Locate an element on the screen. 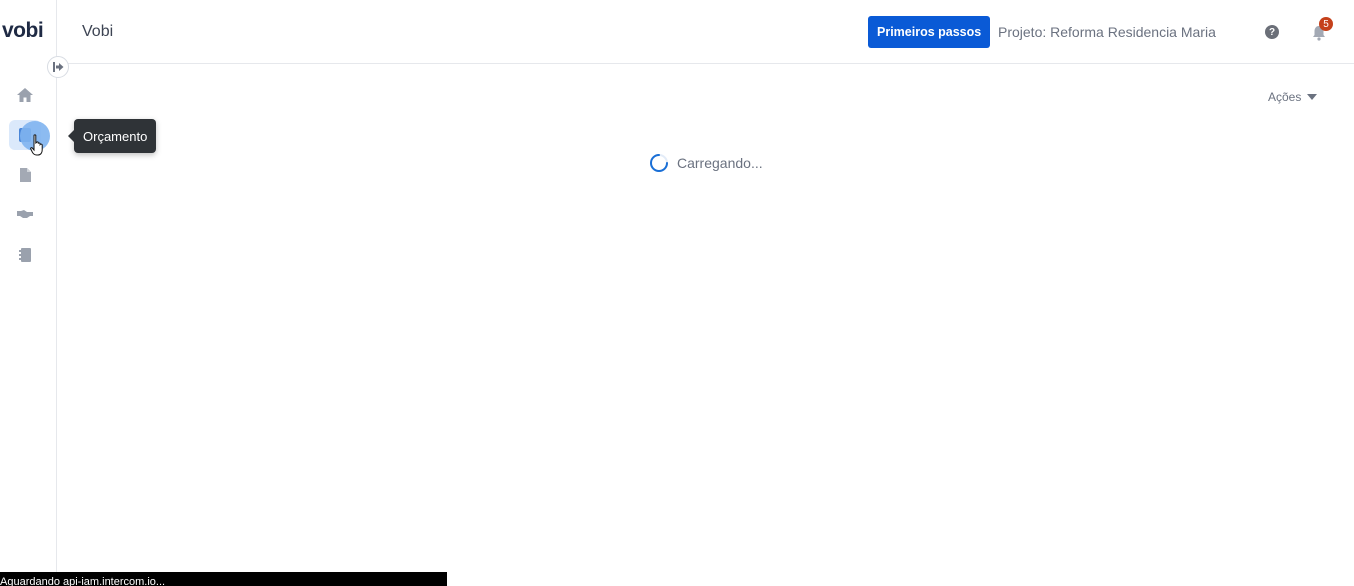  handshake-icon is located at coordinates (25, 214).